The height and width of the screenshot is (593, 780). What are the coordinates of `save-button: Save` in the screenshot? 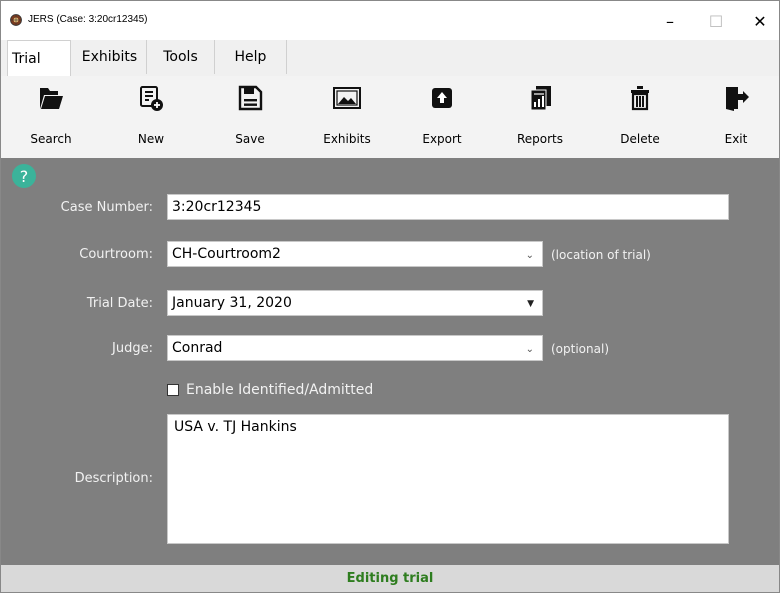 It's located at (250, 117).